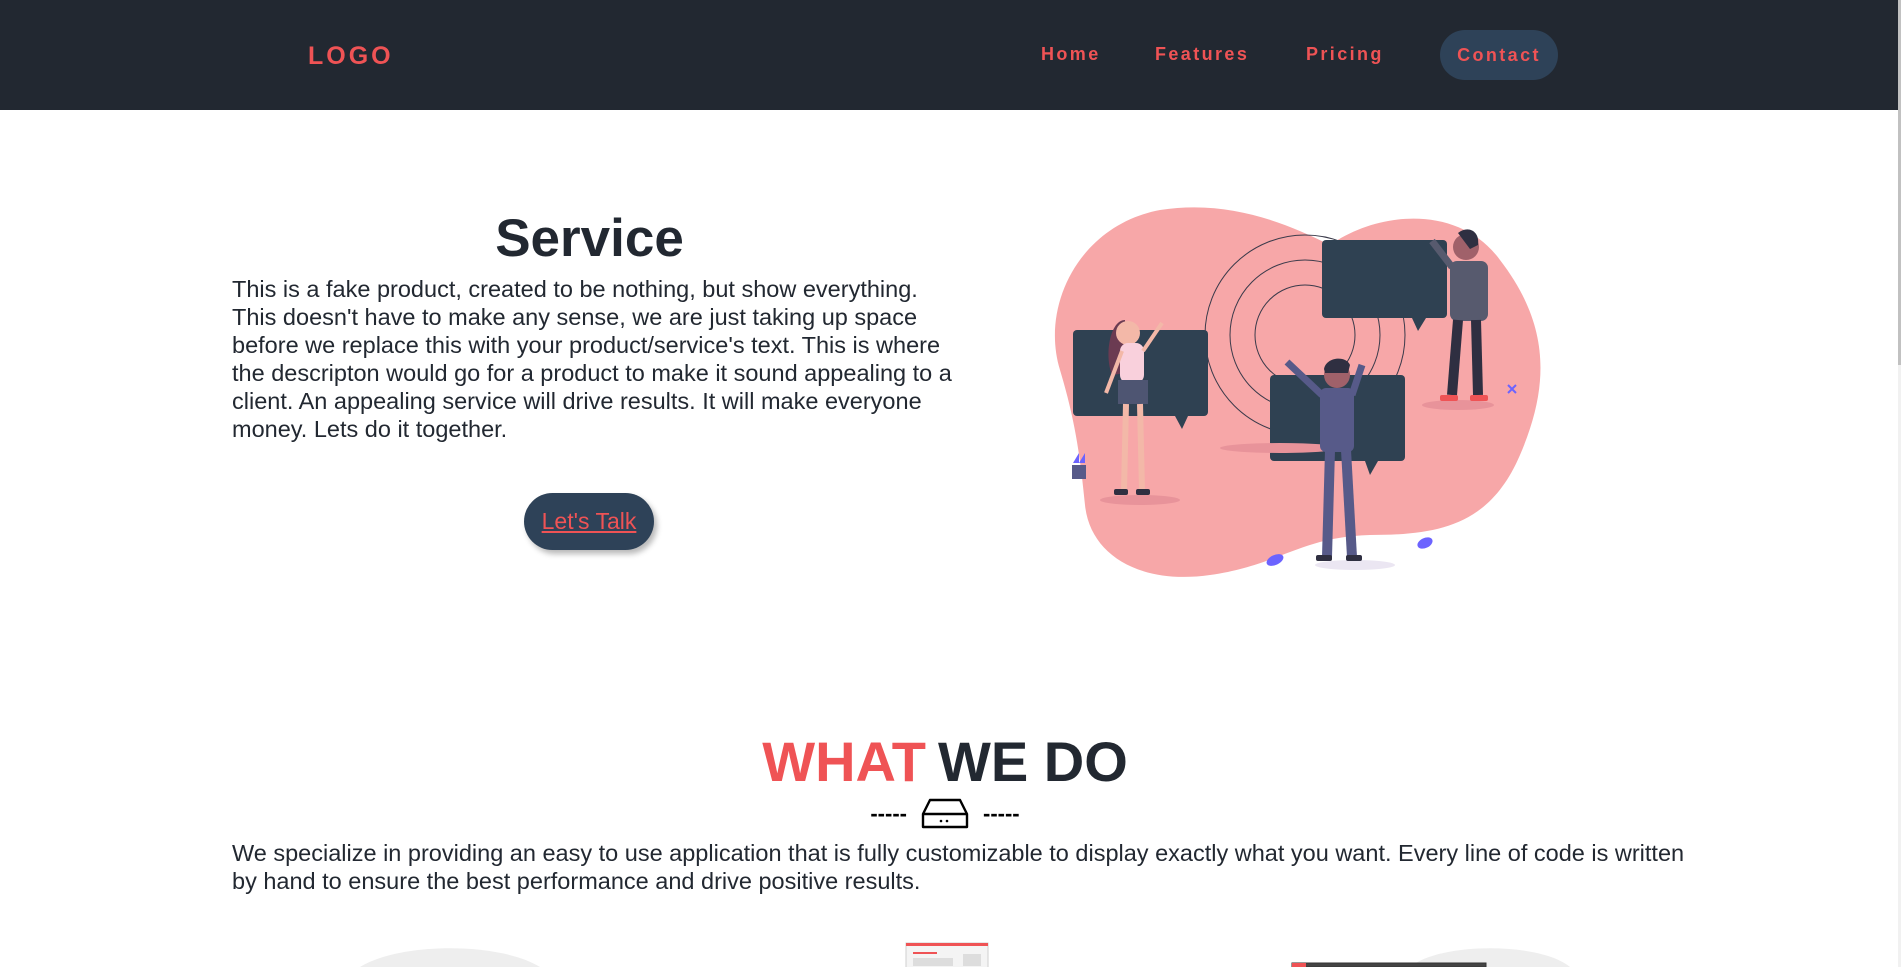 This screenshot has width=1901, height=967. I want to click on card-image-peek-center, so click(947, 954).